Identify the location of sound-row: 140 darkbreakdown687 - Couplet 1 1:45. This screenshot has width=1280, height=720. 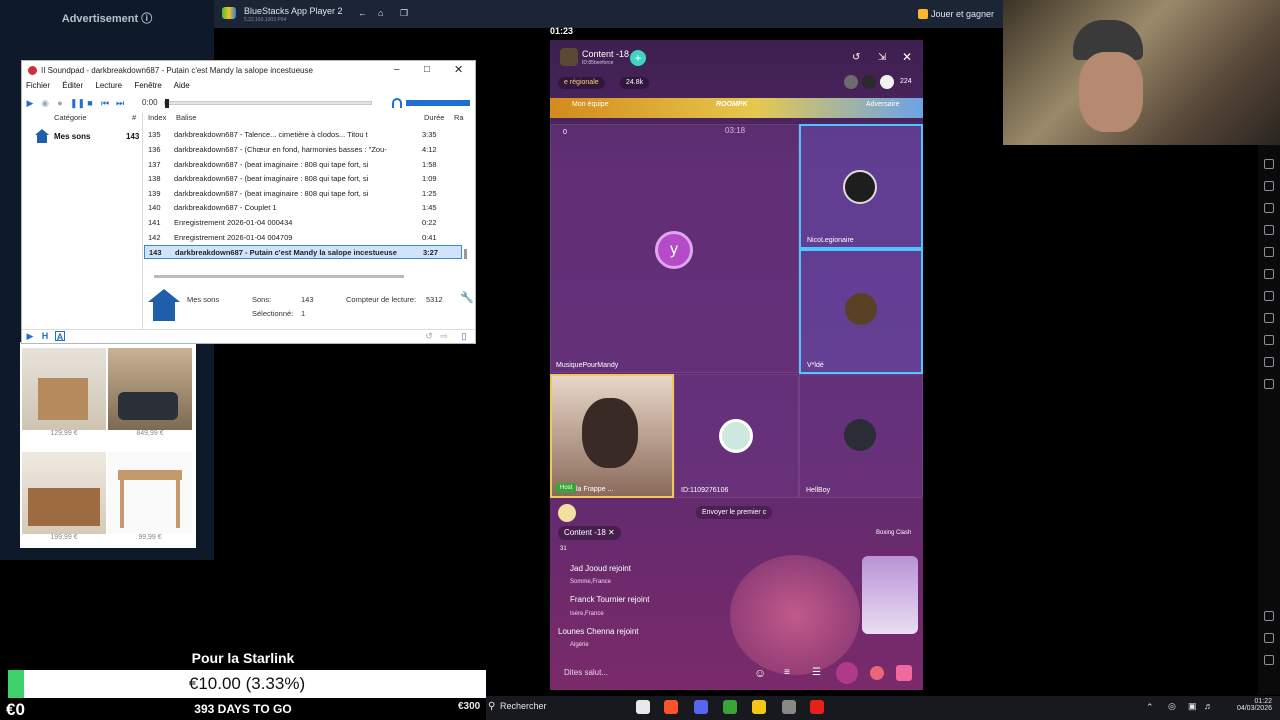
(303, 208).